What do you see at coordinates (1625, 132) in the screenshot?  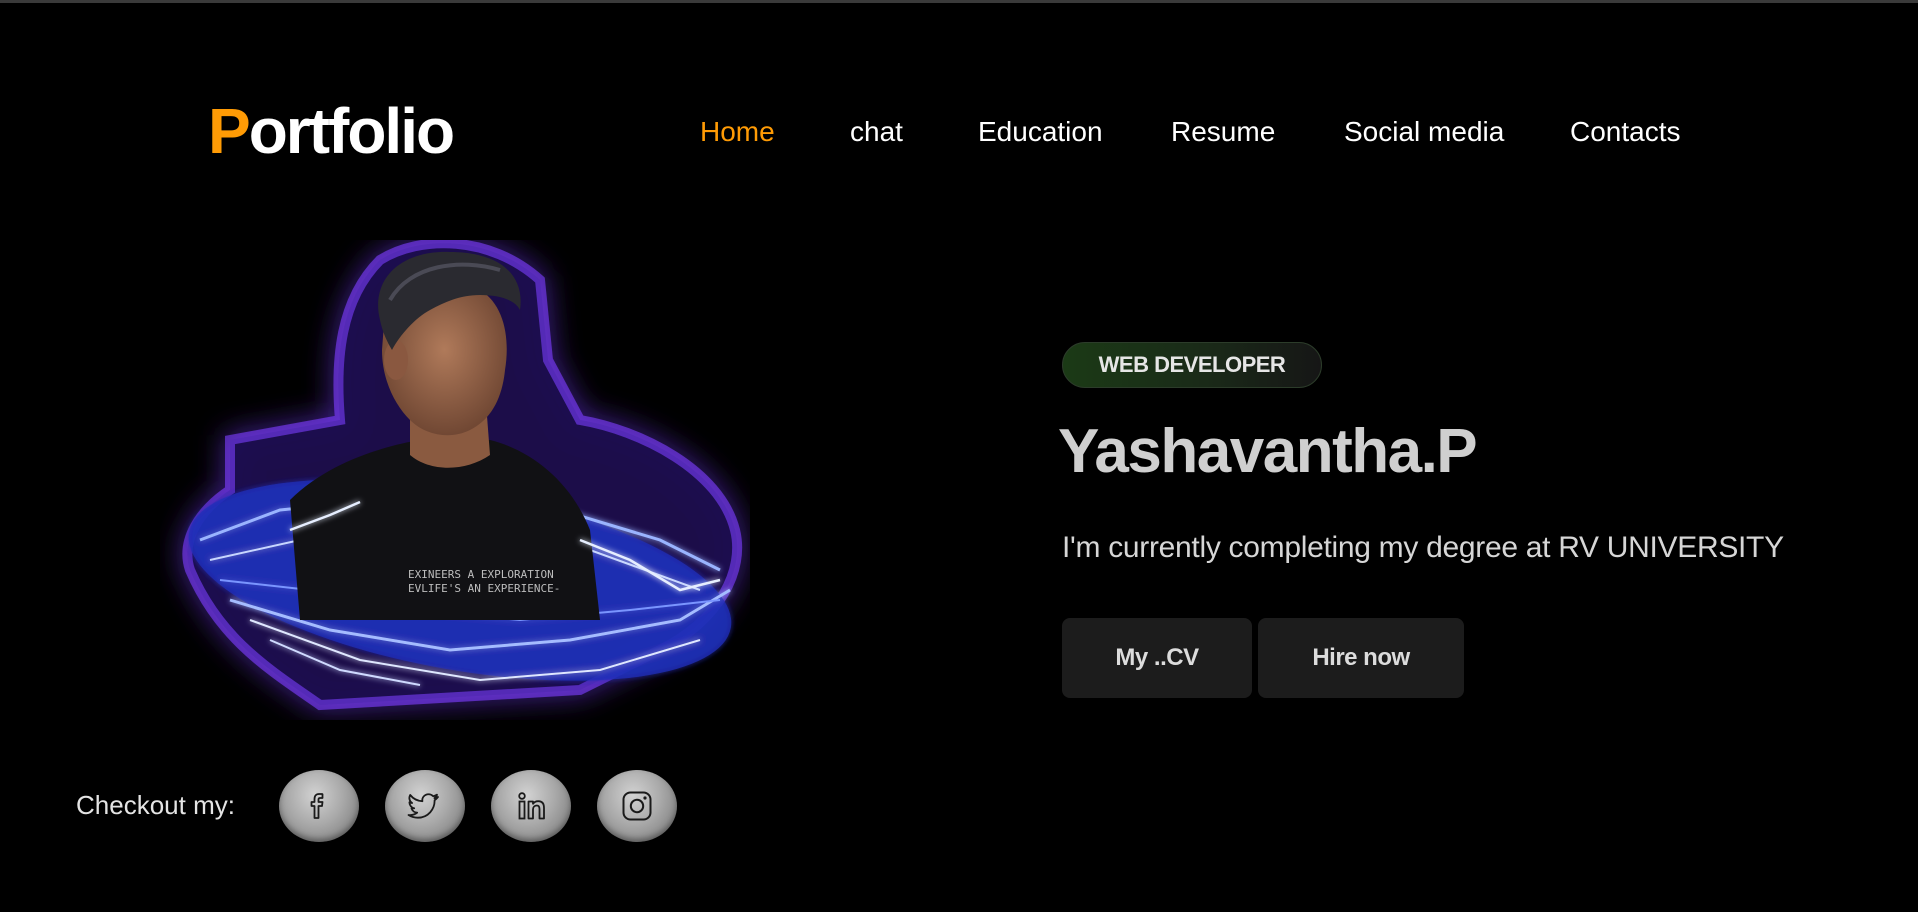 I see `nav-contacts: Contacts` at bounding box center [1625, 132].